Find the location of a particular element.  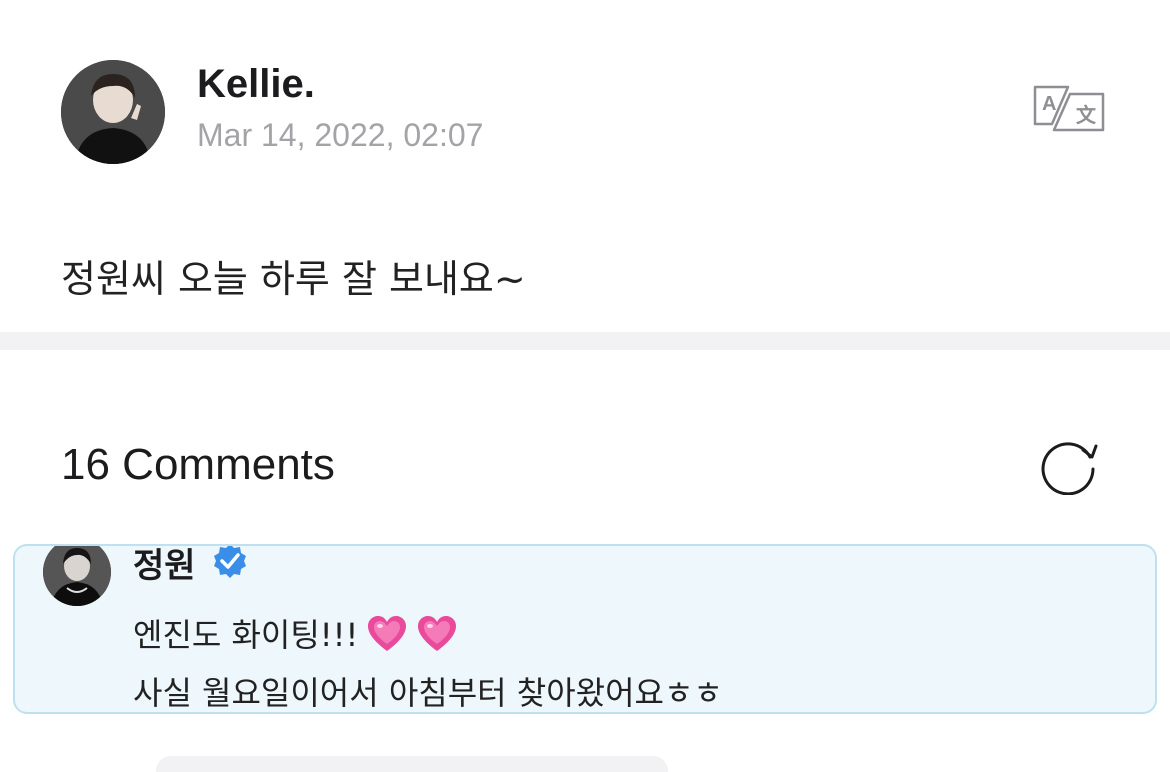

refresh-icon is located at coordinates (1069, 469).